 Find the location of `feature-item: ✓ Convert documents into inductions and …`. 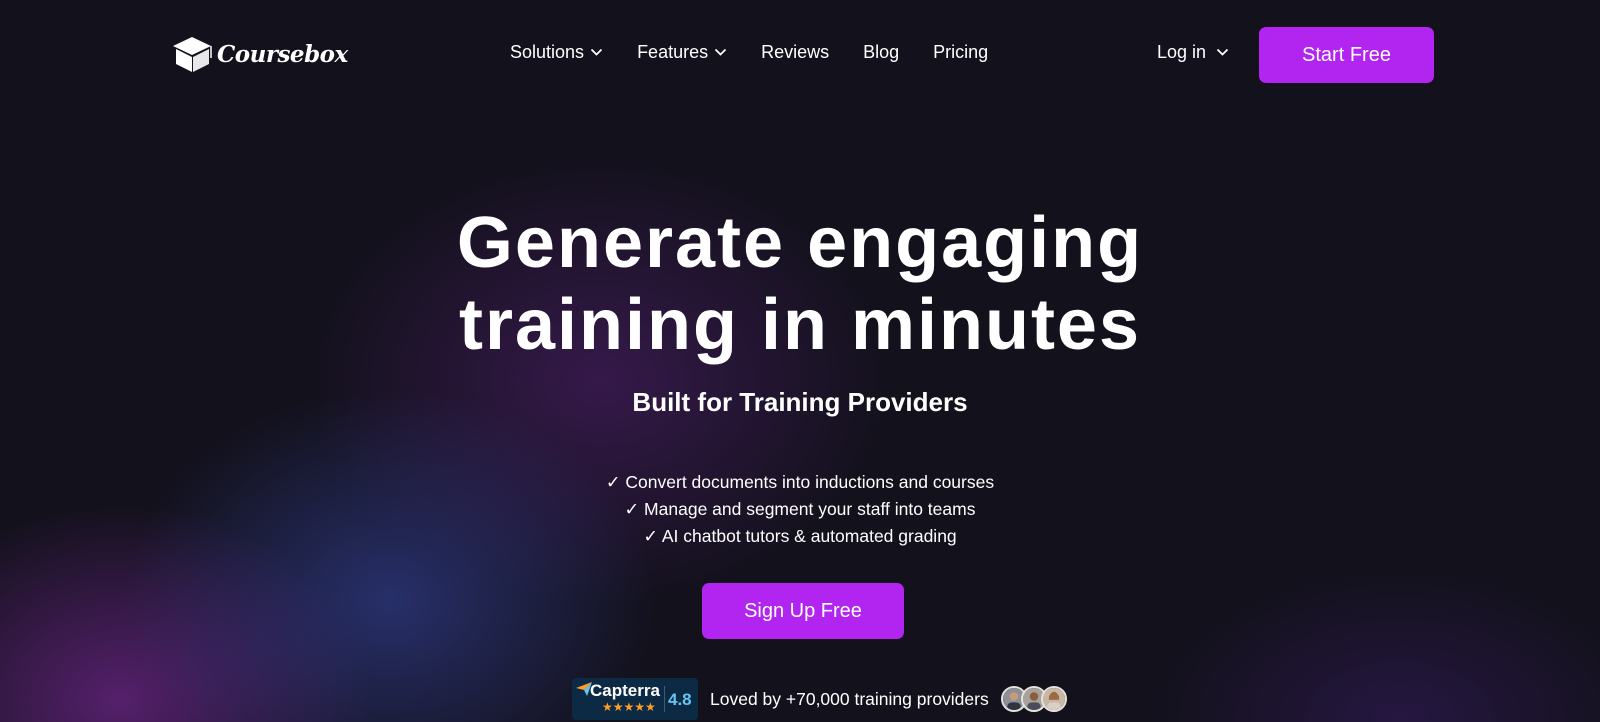

feature-item: ✓ Convert documents into inductions and … is located at coordinates (800, 482).